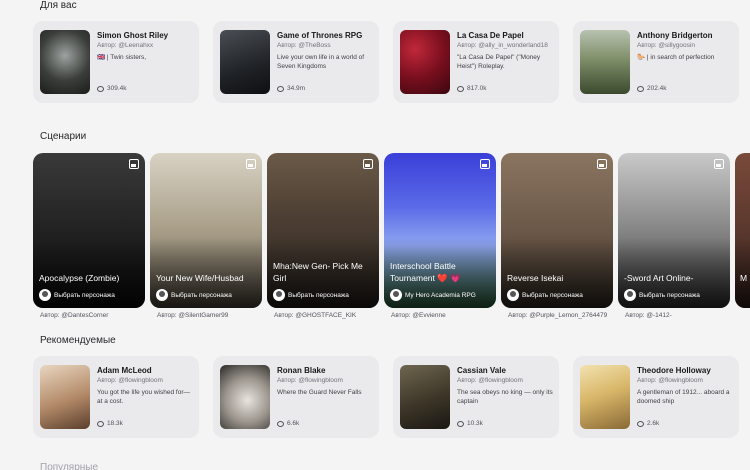 This screenshot has height=470, width=750. I want to click on character-name: Adam McLeod, so click(124, 370).